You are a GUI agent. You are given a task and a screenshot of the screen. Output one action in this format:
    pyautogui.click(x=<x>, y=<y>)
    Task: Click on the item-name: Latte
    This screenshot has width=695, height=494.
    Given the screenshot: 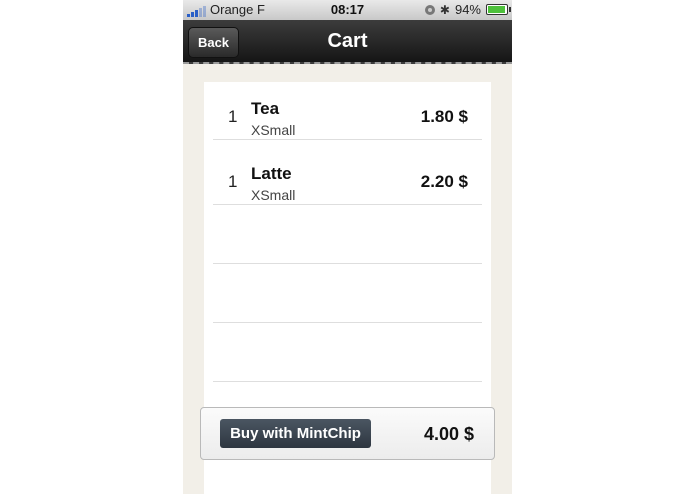 What is the action you would take?
    pyautogui.click(x=271, y=173)
    